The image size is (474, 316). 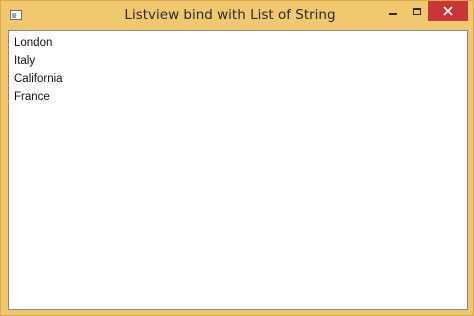 I want to click on minimize-button, so click(x=393, y=11).